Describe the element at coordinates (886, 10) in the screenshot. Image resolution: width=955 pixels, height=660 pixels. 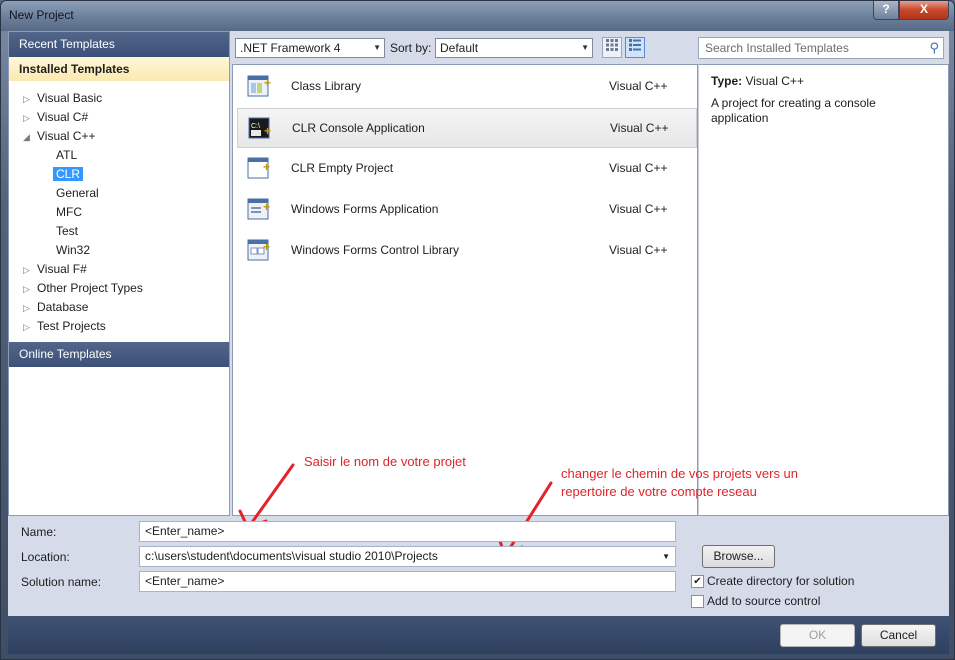
I see `help-button: ?` at that location.